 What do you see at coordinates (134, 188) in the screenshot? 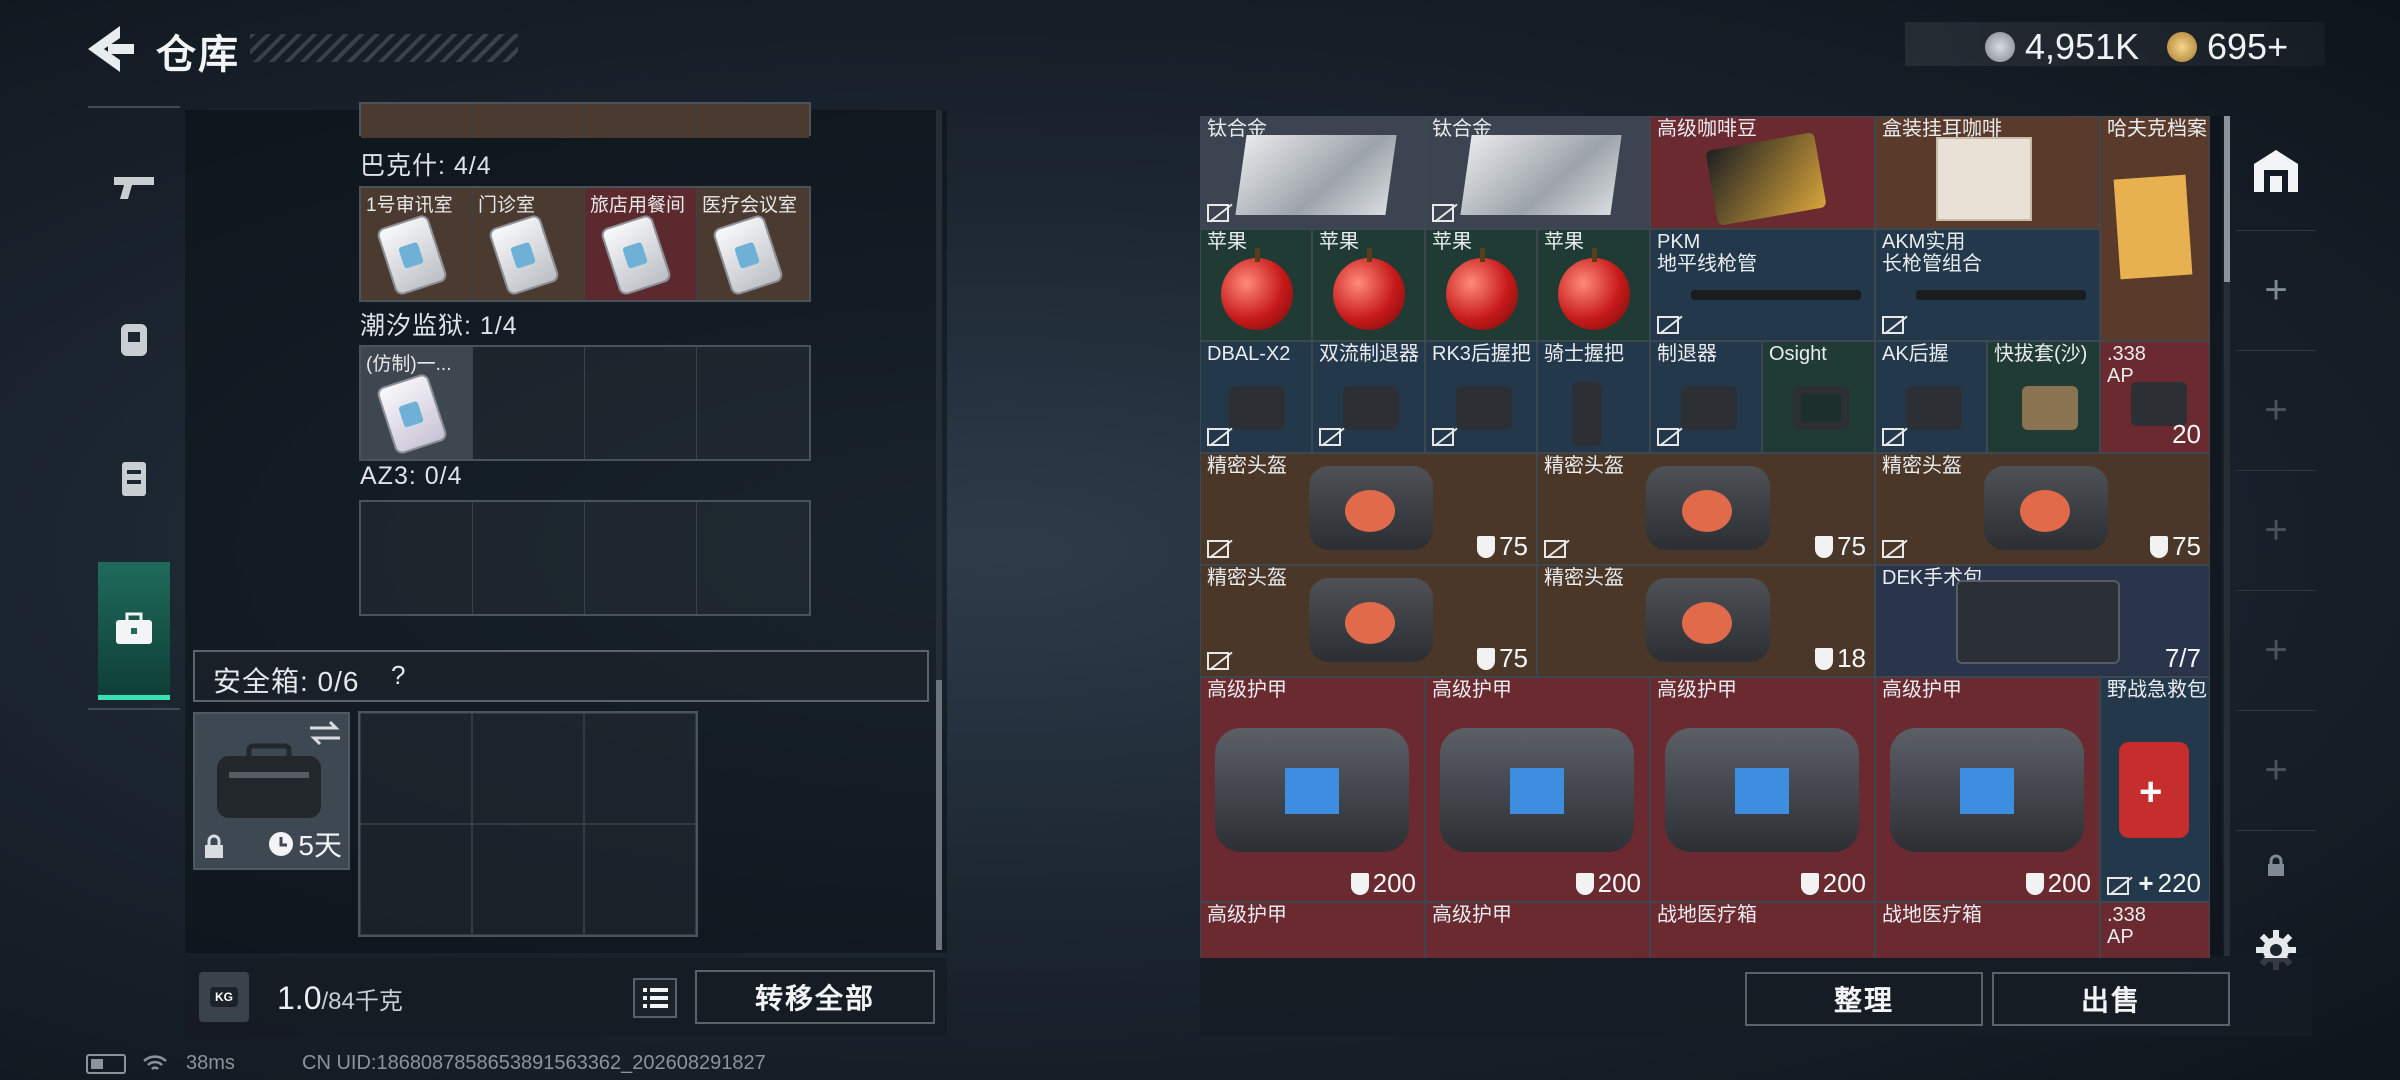
I see `tab-weapons` at bounding box center [134, 188].